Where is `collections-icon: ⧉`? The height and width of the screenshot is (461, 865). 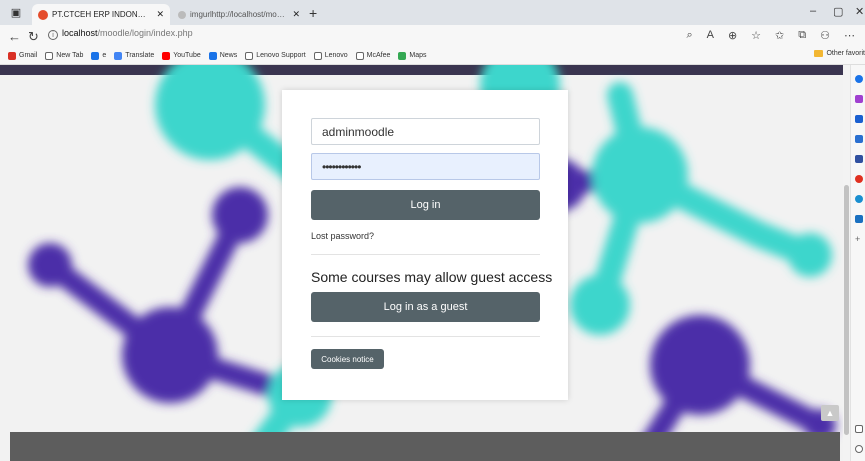
collections-icon: ⧉ is located at coordinates (802, 35).